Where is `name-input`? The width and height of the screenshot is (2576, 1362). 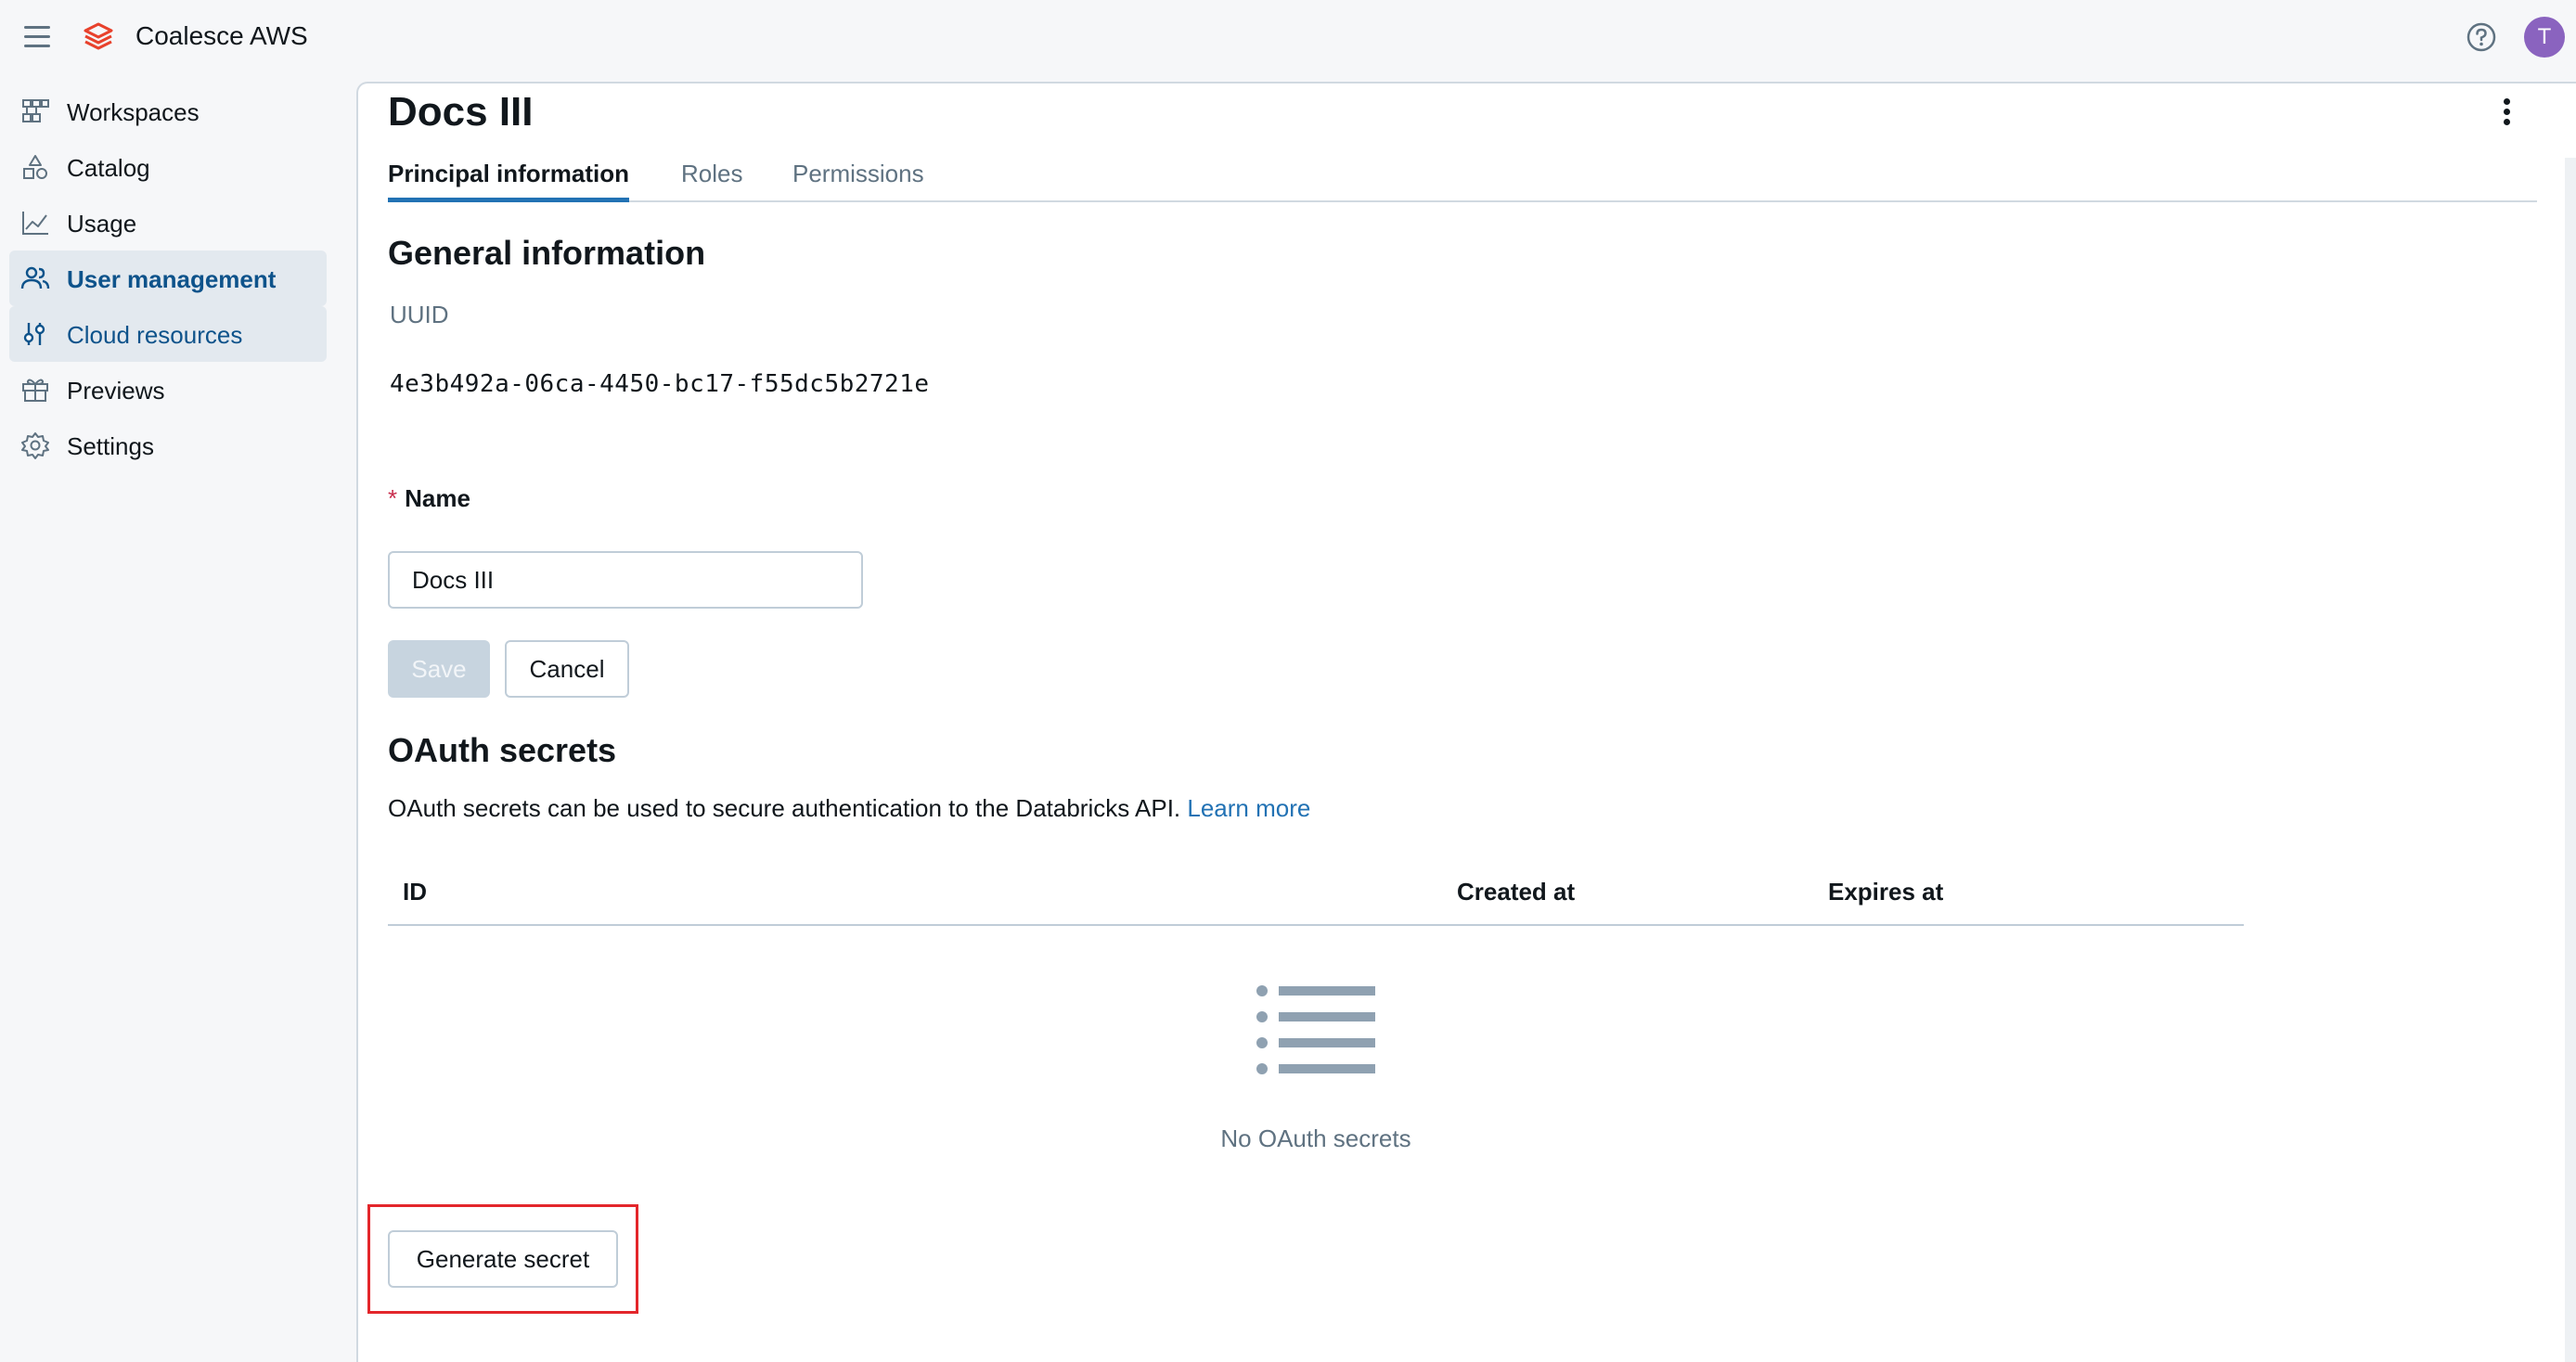 name-input is located at coordinates (625, 580).